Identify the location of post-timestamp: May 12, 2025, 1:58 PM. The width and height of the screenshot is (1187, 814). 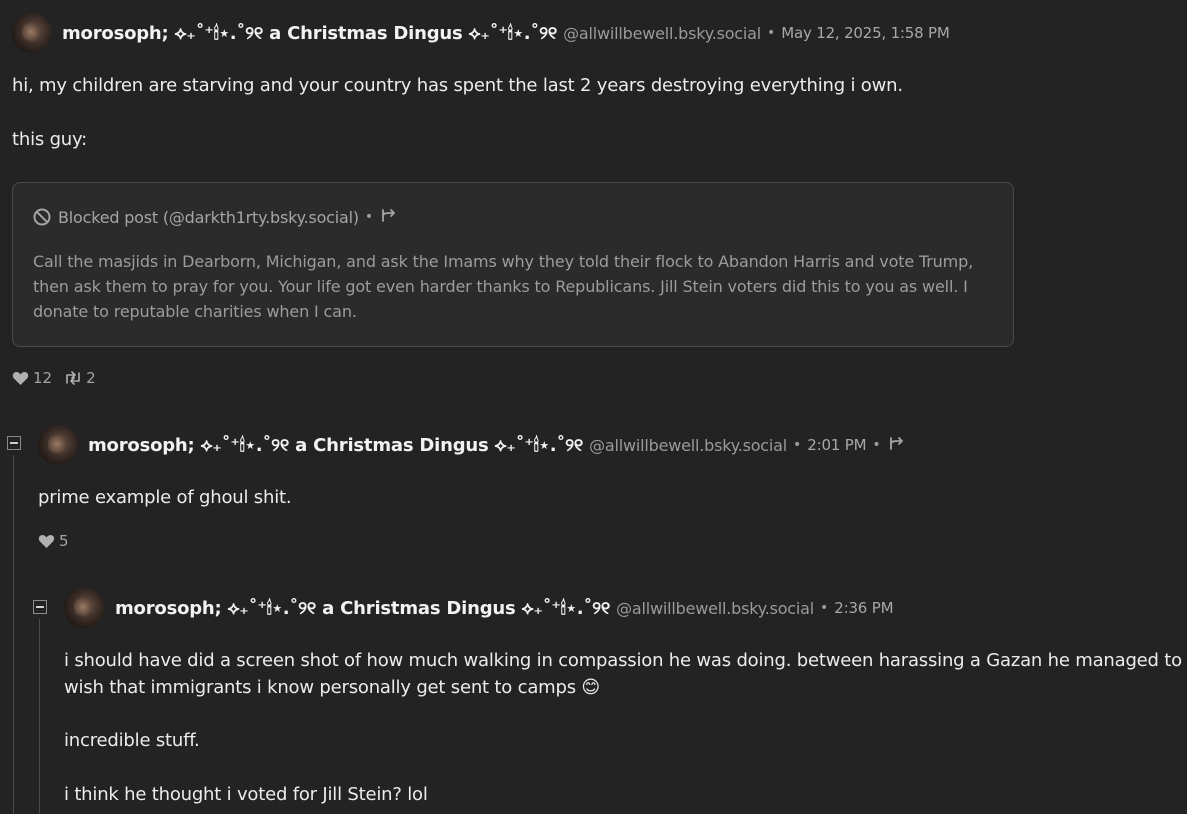
(865, 33).